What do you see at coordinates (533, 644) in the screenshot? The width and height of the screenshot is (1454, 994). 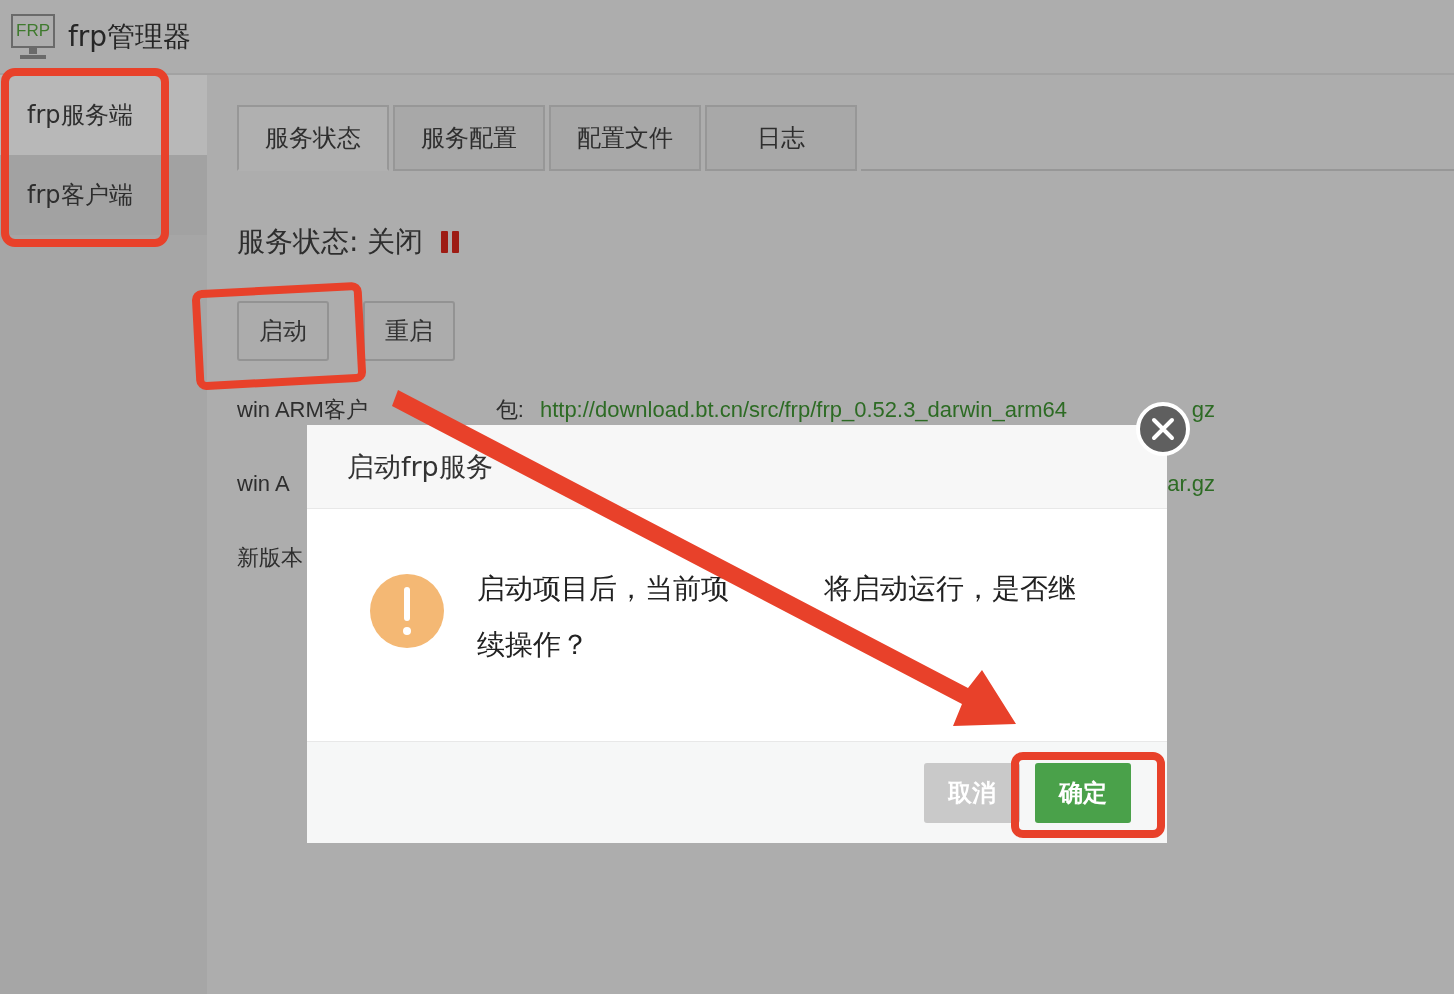 I see `dialog-message: 续操作？` at bounding box center [533, 644].